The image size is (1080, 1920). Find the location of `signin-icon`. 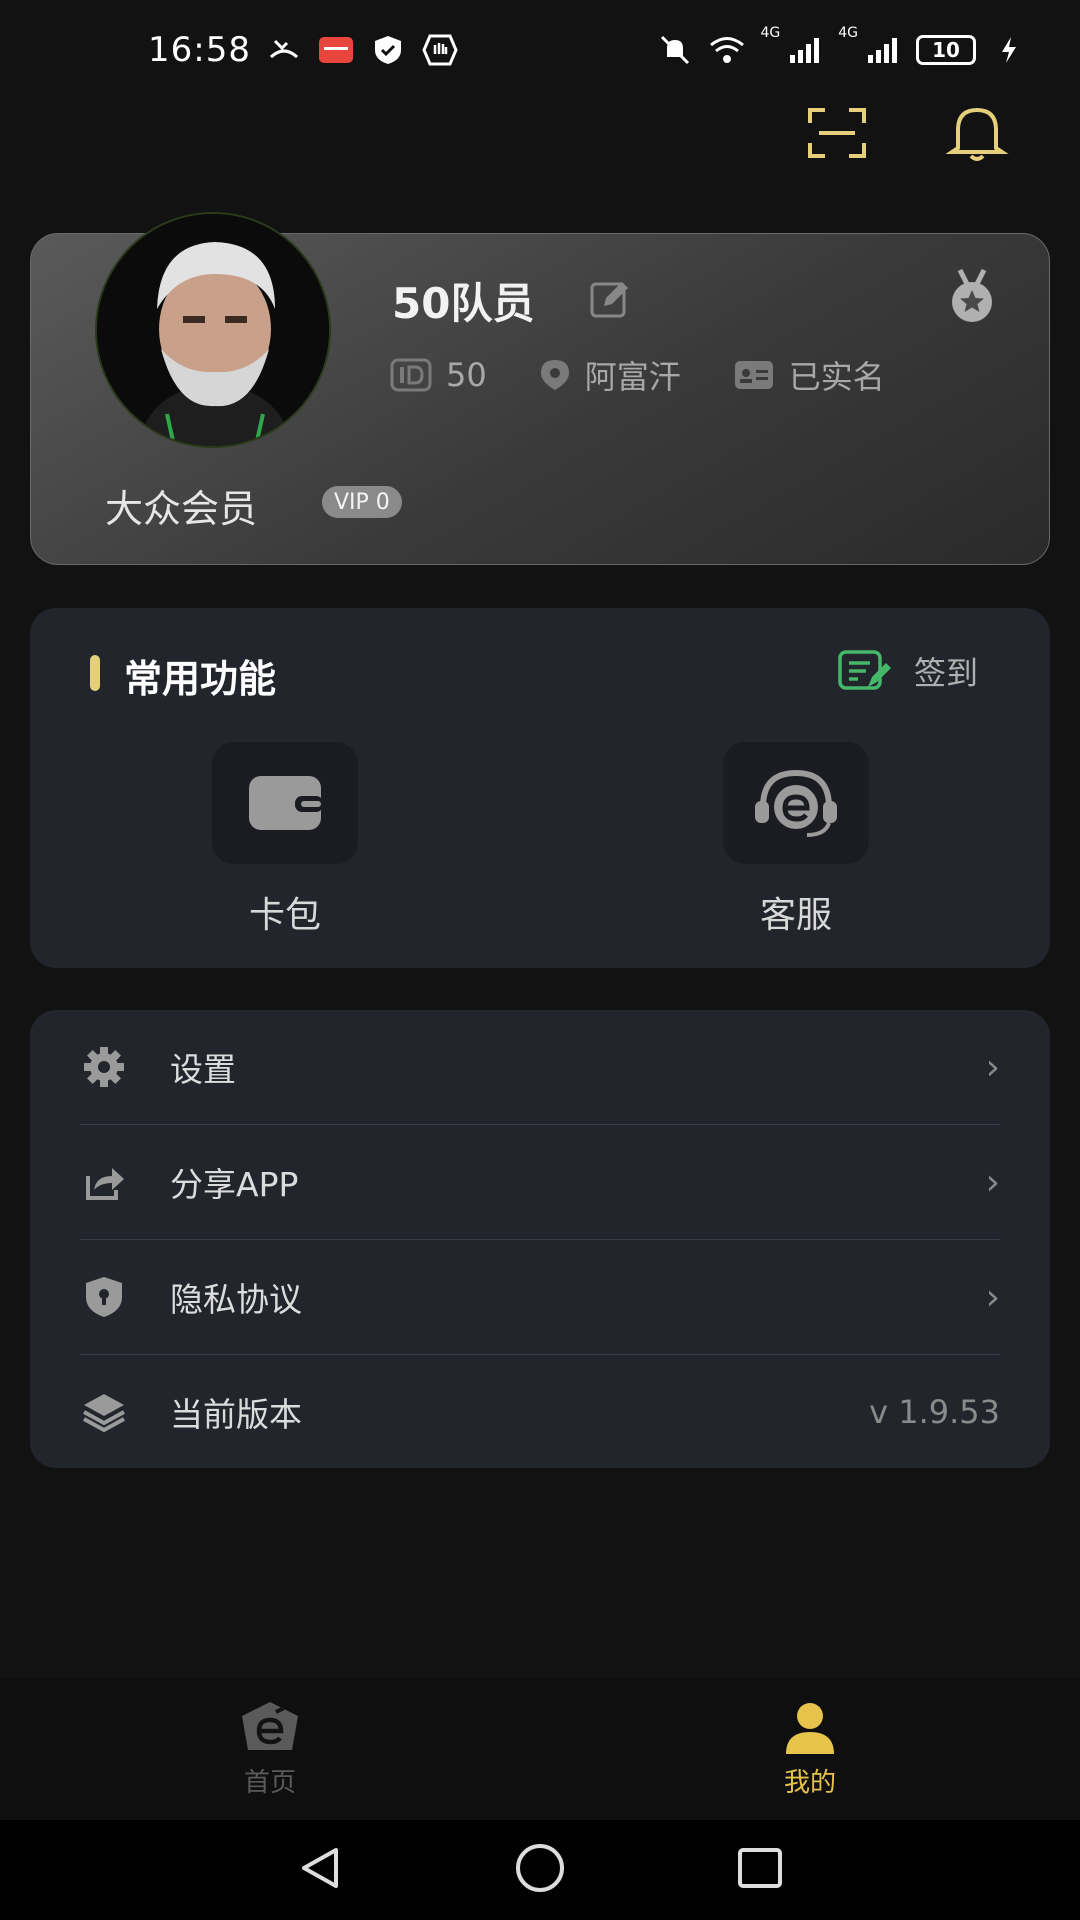

signin-icon is located at coordinates (864, 670).